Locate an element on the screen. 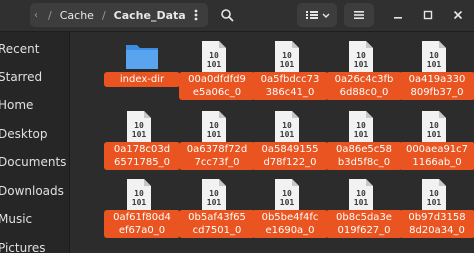  file-name-line: 1166ab_0 is located at coordinates (437, 162).